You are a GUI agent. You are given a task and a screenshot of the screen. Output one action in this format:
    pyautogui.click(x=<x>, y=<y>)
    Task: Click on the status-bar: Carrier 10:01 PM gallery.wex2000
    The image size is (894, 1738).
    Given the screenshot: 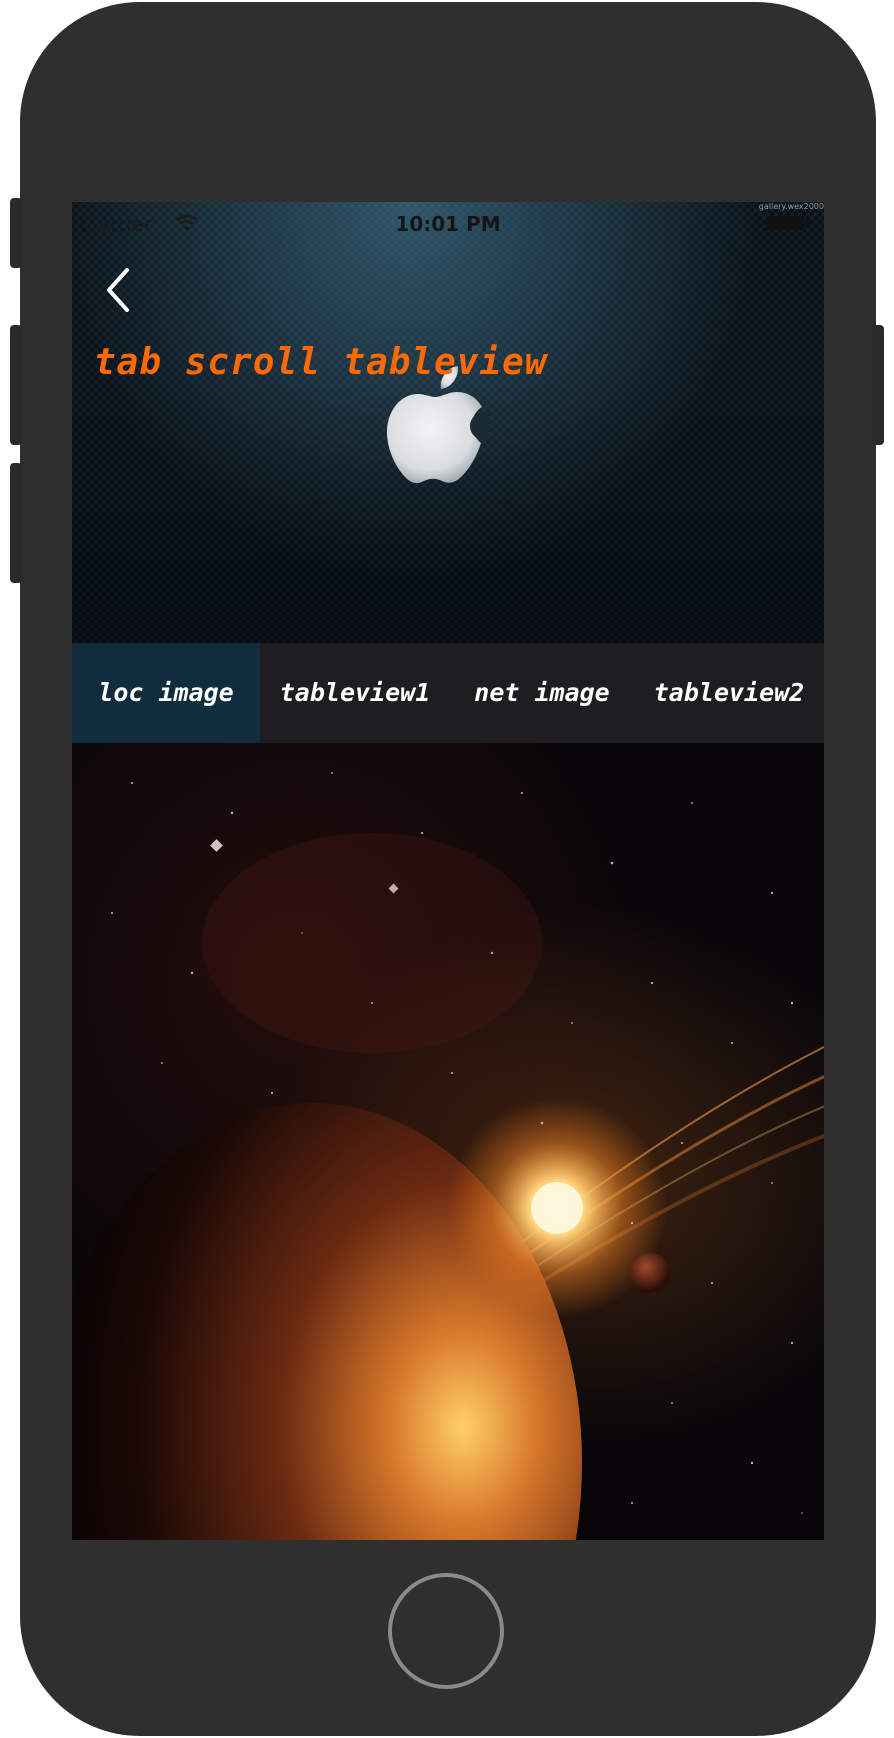 What is the action you would take?
    pyautogui.click(x=448, y=224)
    